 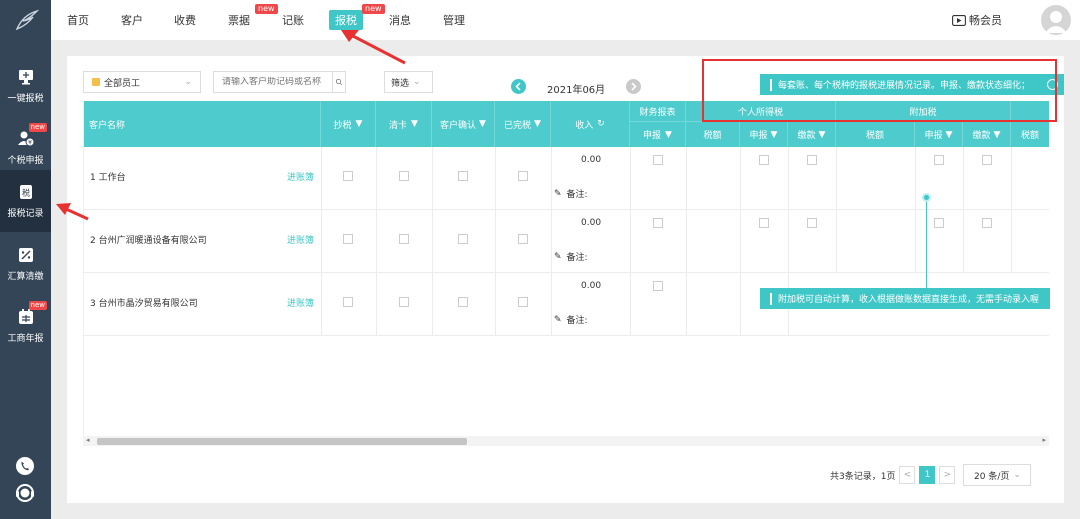 What do you see at coordinates (959, 20) in the screenshot?
I see `play-icon` at bounding box center [959, 20].